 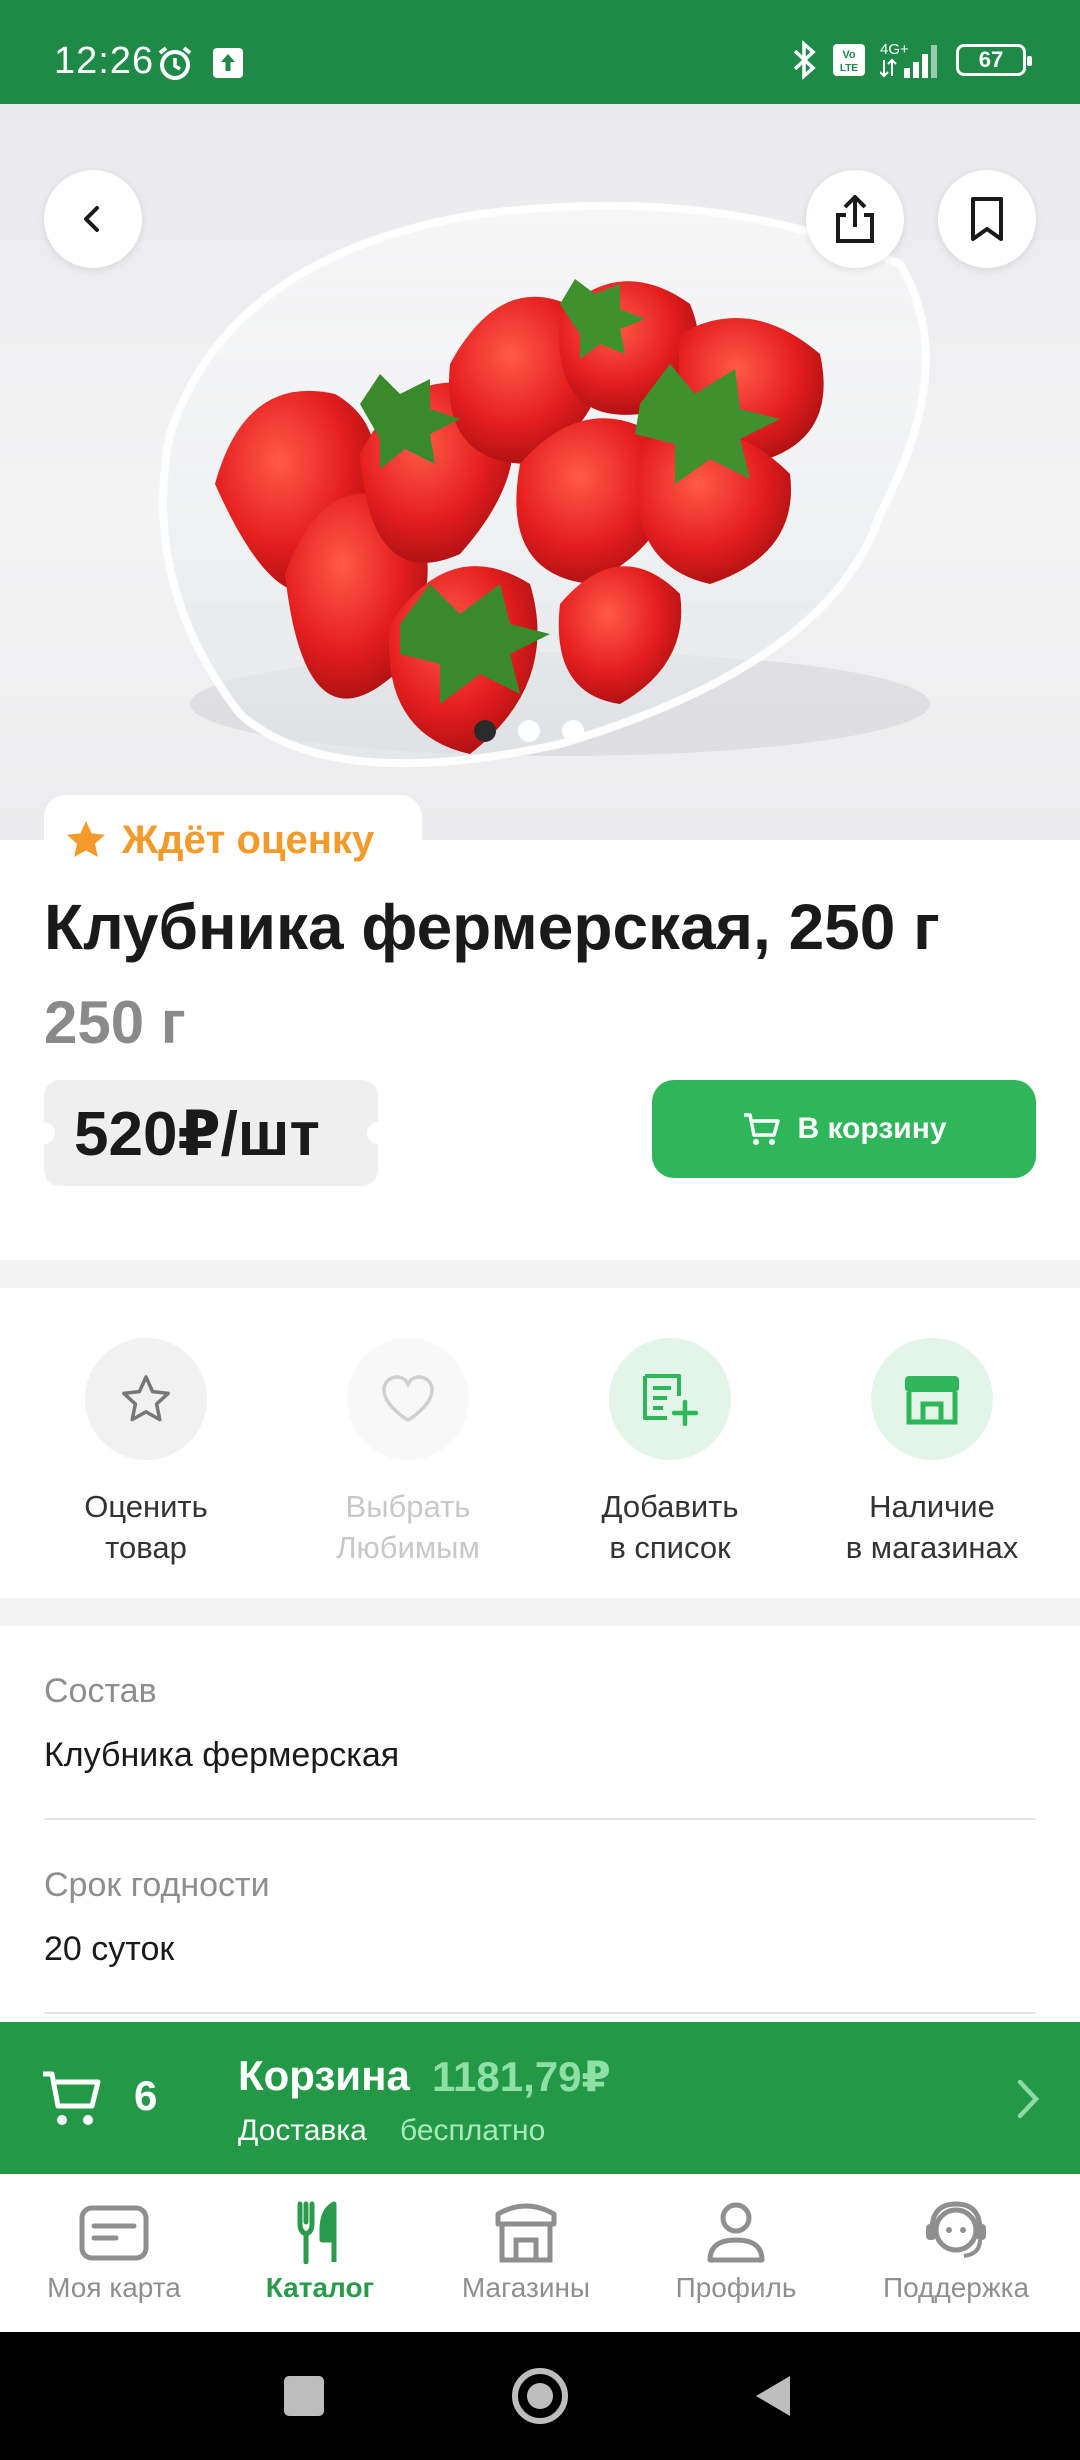 I want to click on volte-icon: Vo LTE, so click(x=849, y=60).